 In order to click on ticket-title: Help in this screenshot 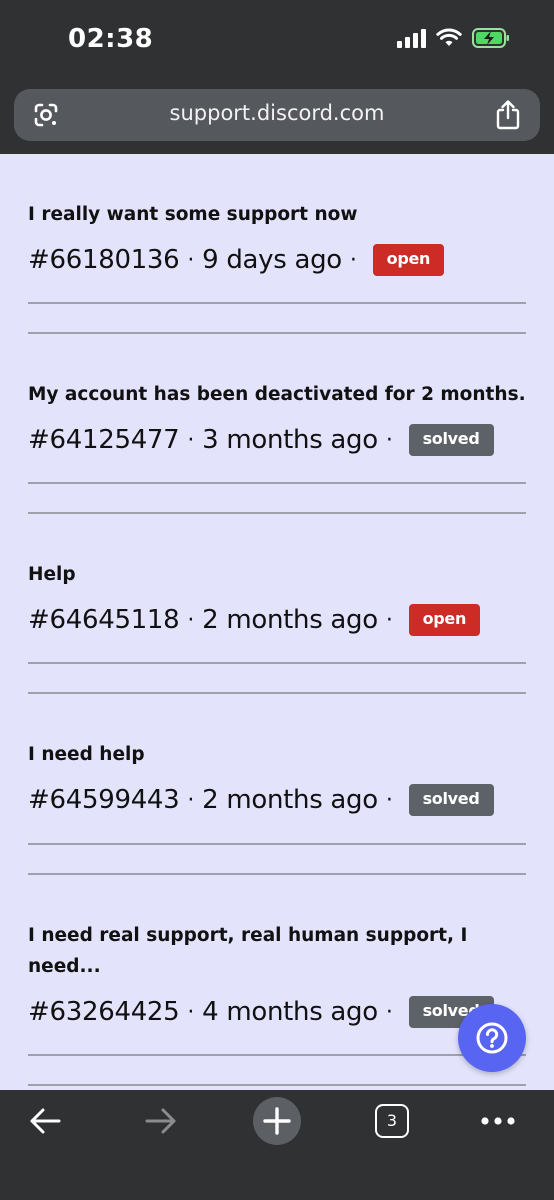, I will do `click(277, 574)`.